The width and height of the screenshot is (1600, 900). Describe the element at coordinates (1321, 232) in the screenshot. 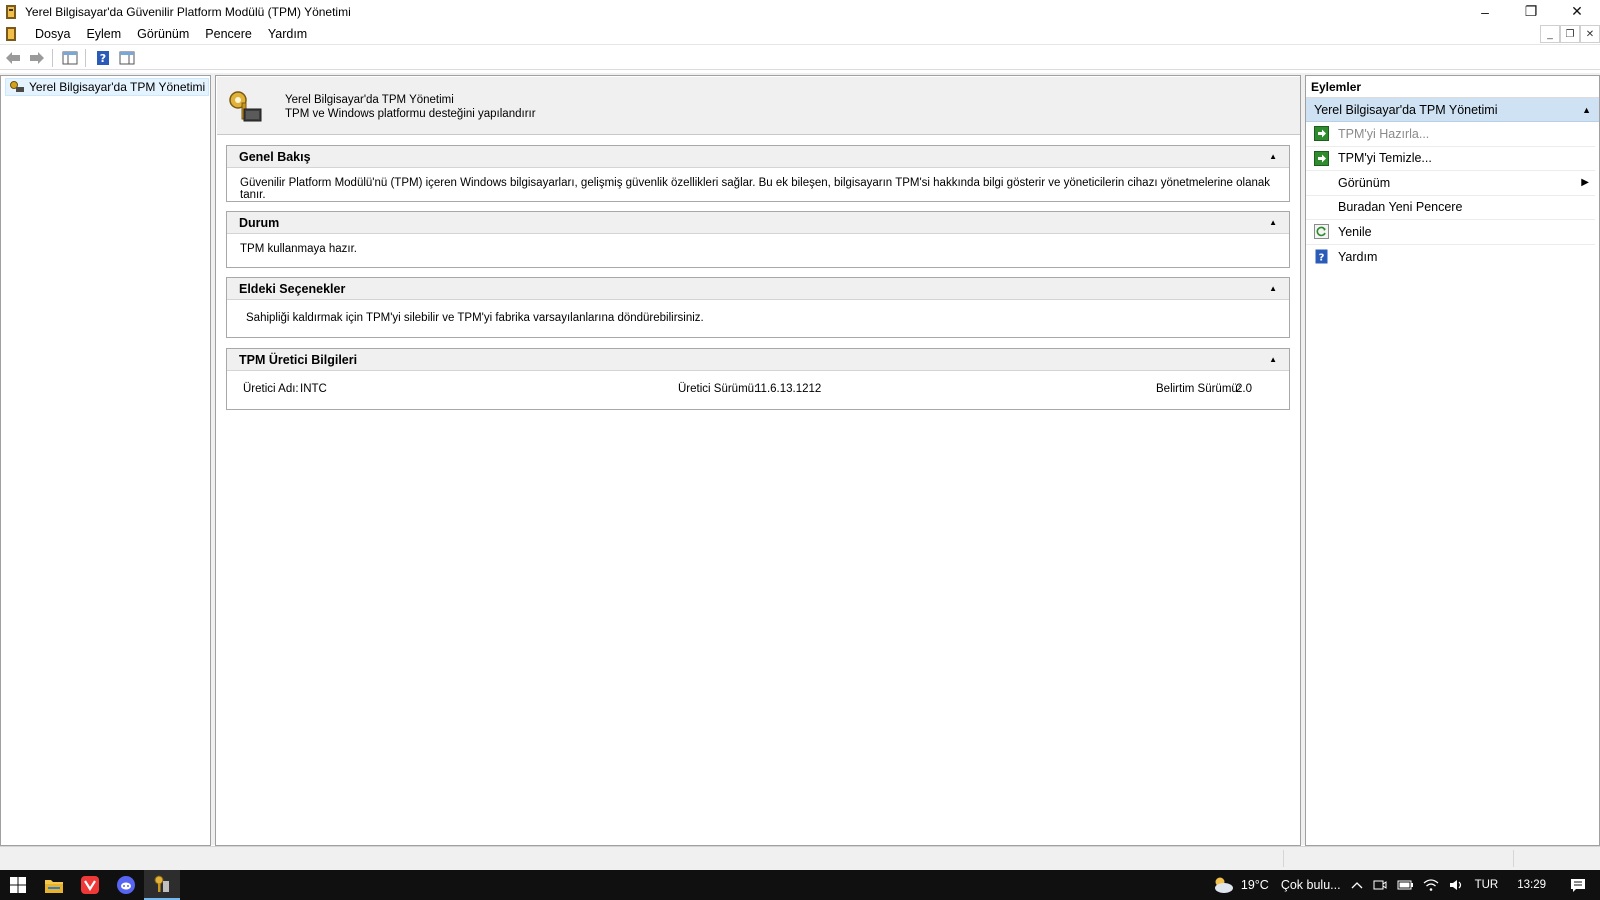

I see `refresh-icon` at that location.